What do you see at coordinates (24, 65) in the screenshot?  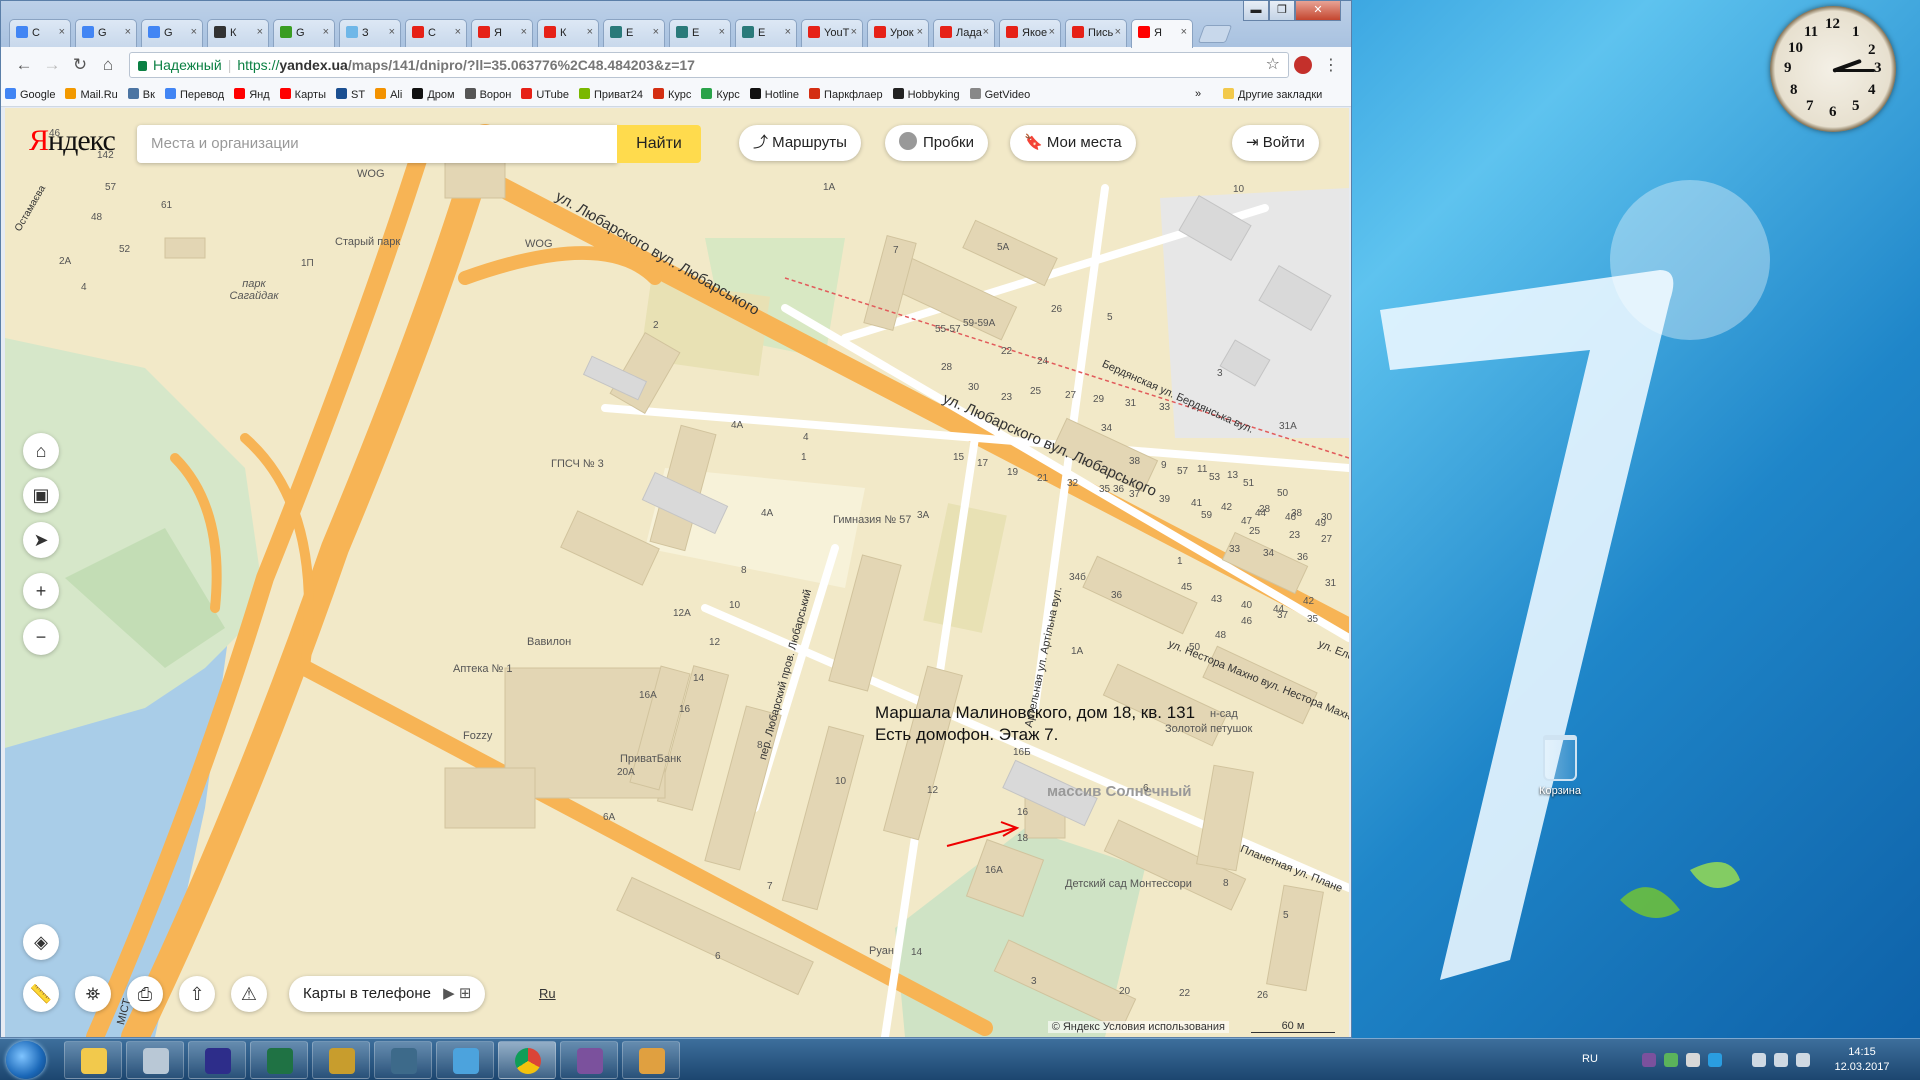 I see `back-button: ←` at bounding box center [24, 65].